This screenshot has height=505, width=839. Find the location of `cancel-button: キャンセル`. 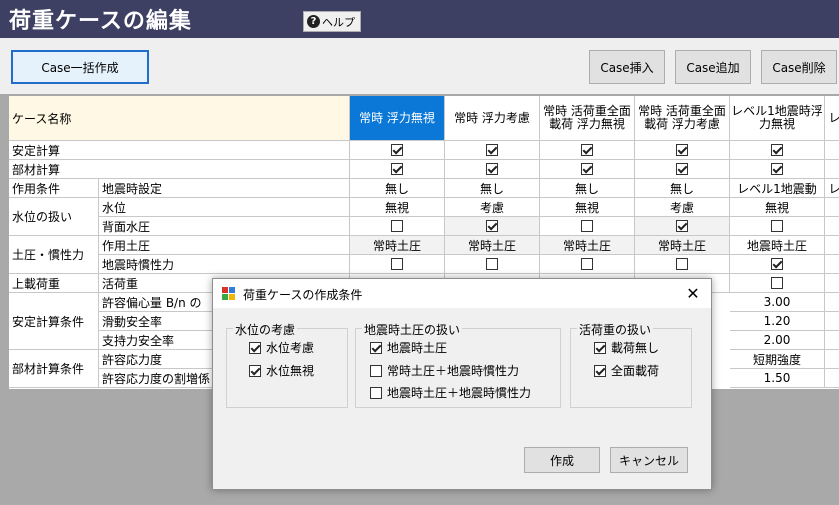

cancel-button: キャンセル is located at coordinates (649, 460).